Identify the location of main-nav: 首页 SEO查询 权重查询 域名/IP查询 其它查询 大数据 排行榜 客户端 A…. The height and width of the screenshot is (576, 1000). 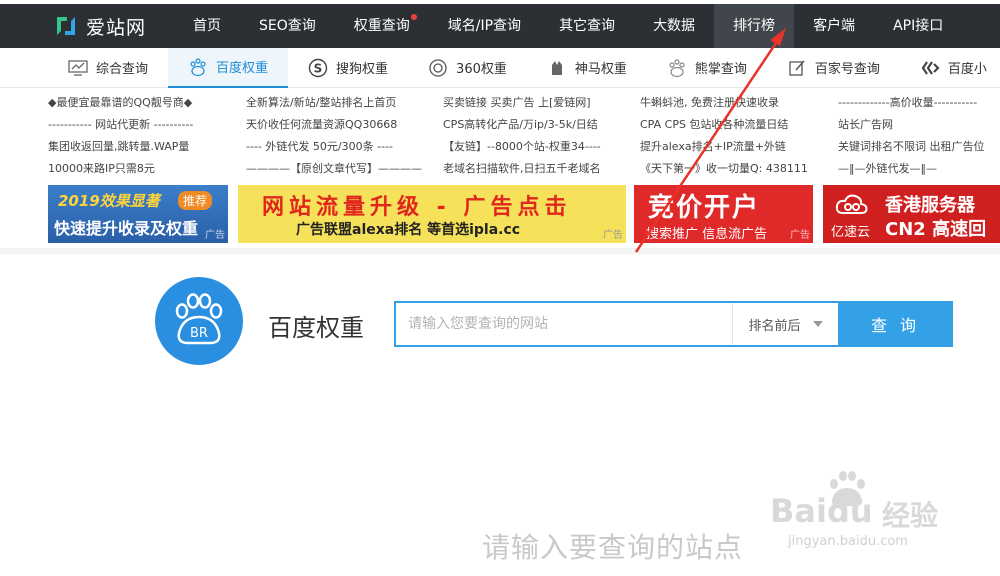
(568, 26).